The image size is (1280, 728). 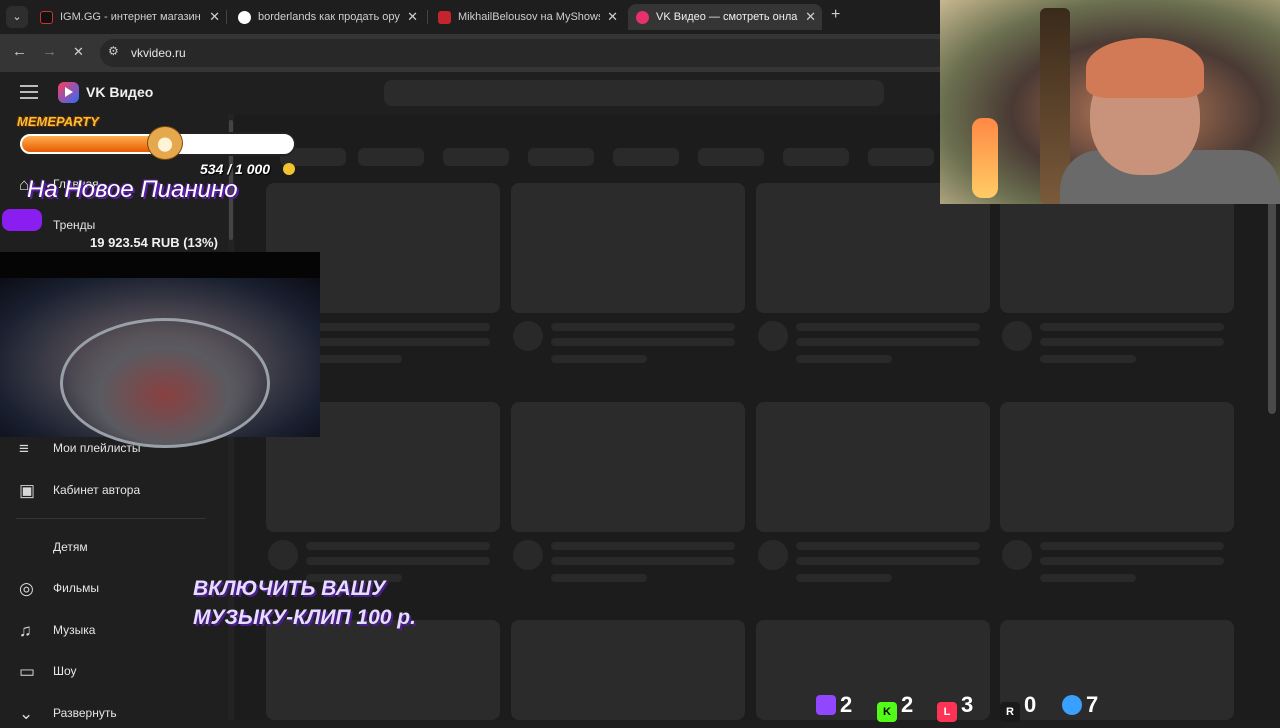 What do you see at coordinates (304, 617) in the screenshot?
I see `promo-line-2: МУЗЫКУ-КЛИП 100 р.` at bounding box center [304, 617].